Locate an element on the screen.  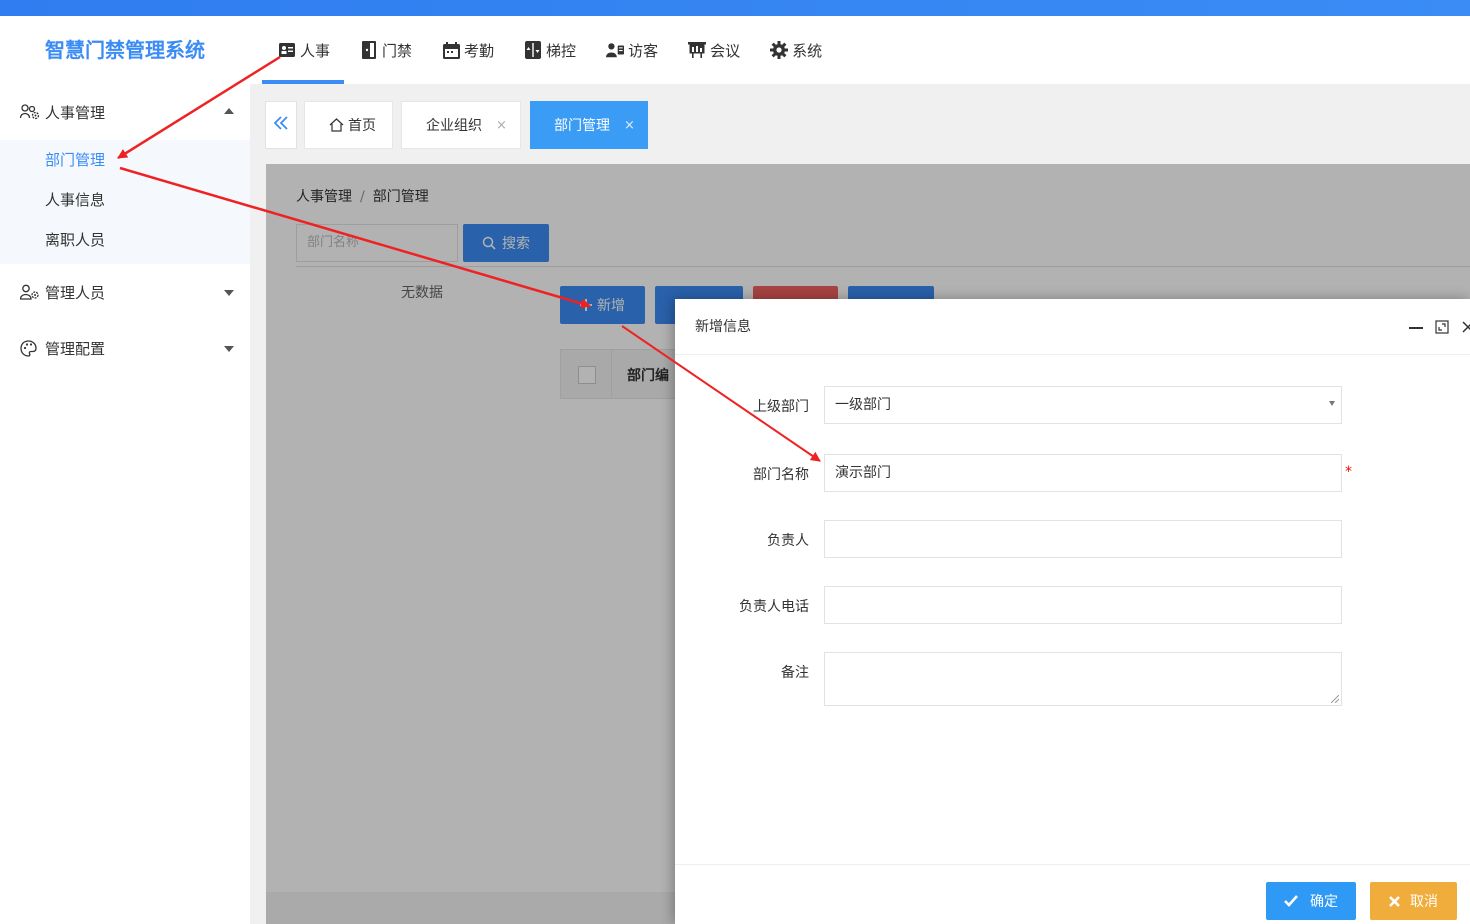
palette-icon is located at coordinates (30, 348).